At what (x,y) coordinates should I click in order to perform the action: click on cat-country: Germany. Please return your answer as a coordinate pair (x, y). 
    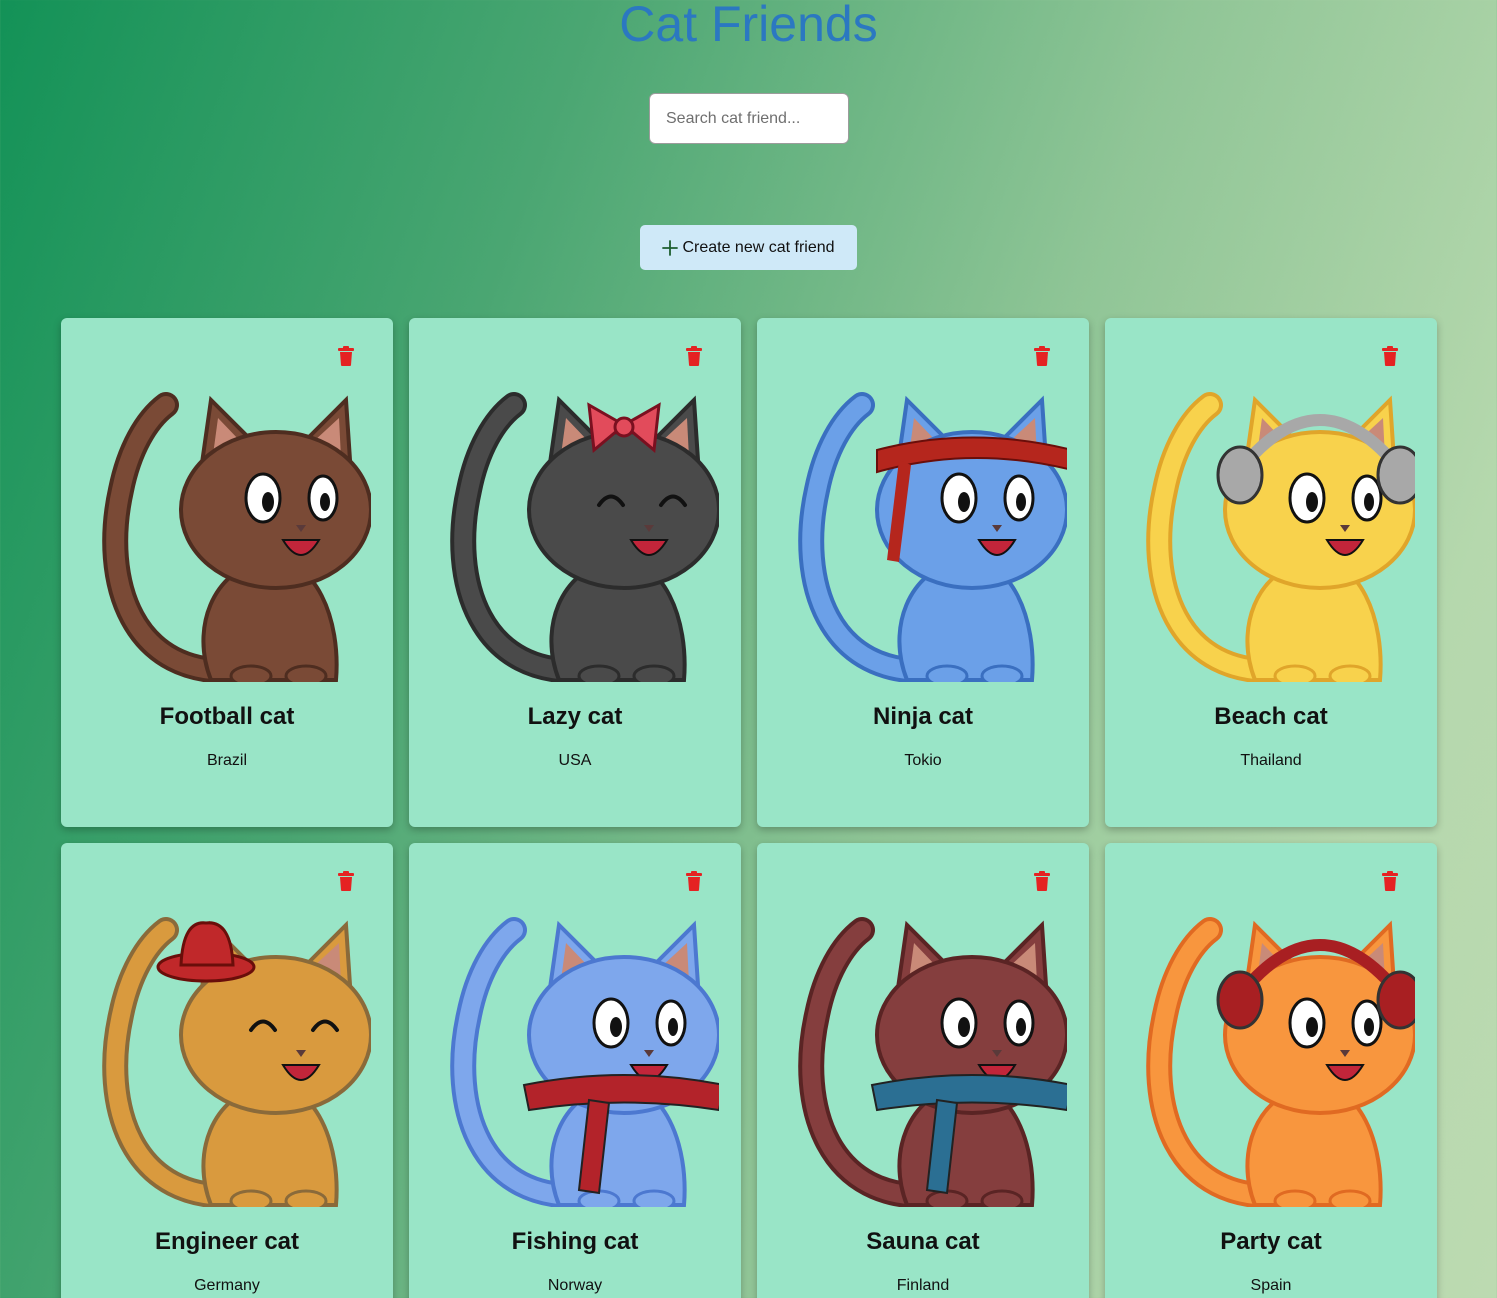
    Looking at the image, I should click on (227, 1285).